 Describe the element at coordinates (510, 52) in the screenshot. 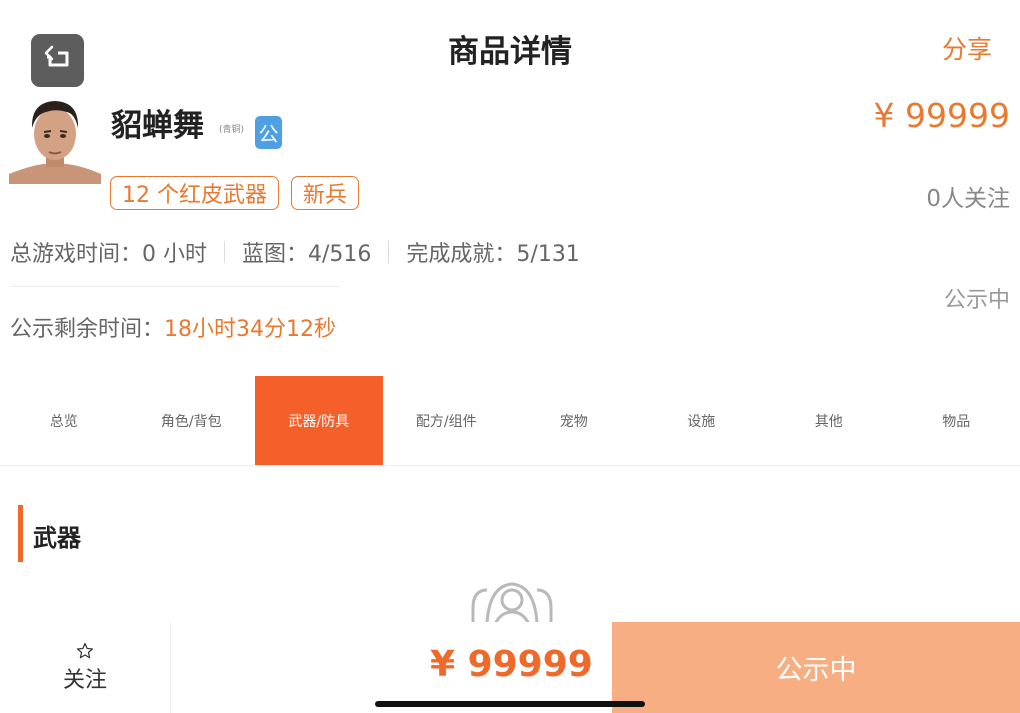

I see `page-title: 商品详情` at that location.